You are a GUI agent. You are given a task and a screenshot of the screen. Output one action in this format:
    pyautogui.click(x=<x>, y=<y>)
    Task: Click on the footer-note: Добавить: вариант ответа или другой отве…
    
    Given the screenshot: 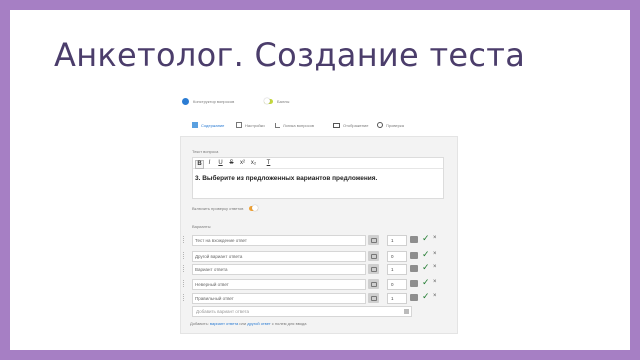 What is the action you would take?
    pyautogui.click(x=248, y=323)
    